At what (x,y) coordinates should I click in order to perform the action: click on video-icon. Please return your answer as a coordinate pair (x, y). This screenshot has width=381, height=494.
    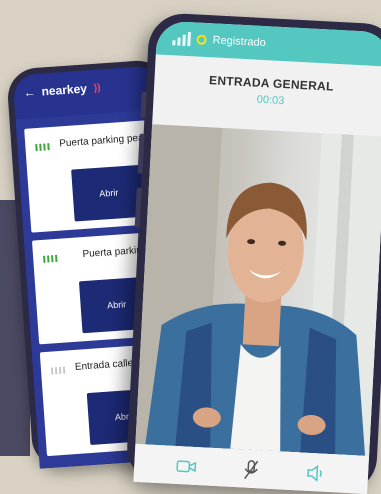
    Looking at the image, I should click on (186, 466).